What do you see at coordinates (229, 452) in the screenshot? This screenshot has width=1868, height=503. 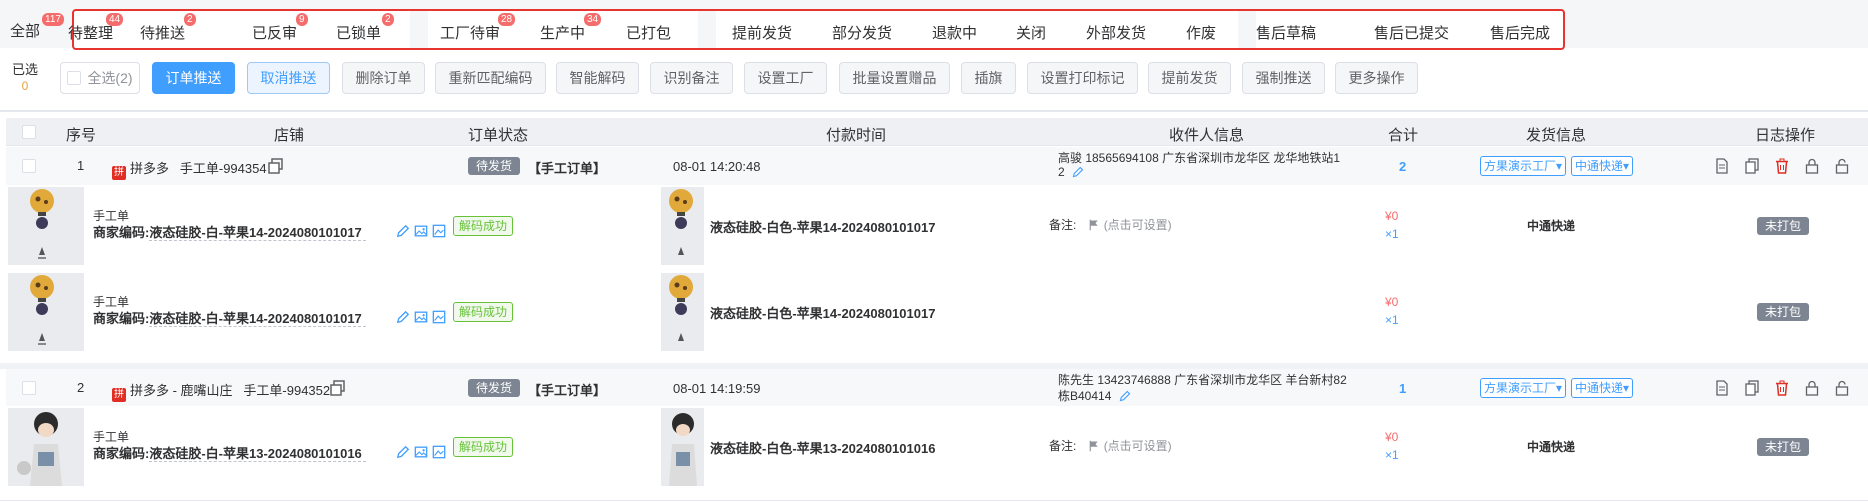 I see `merchant-code: 商家编码:液态硅胶-白-苹果13-2024080101016` at bounding box center [229, 452].